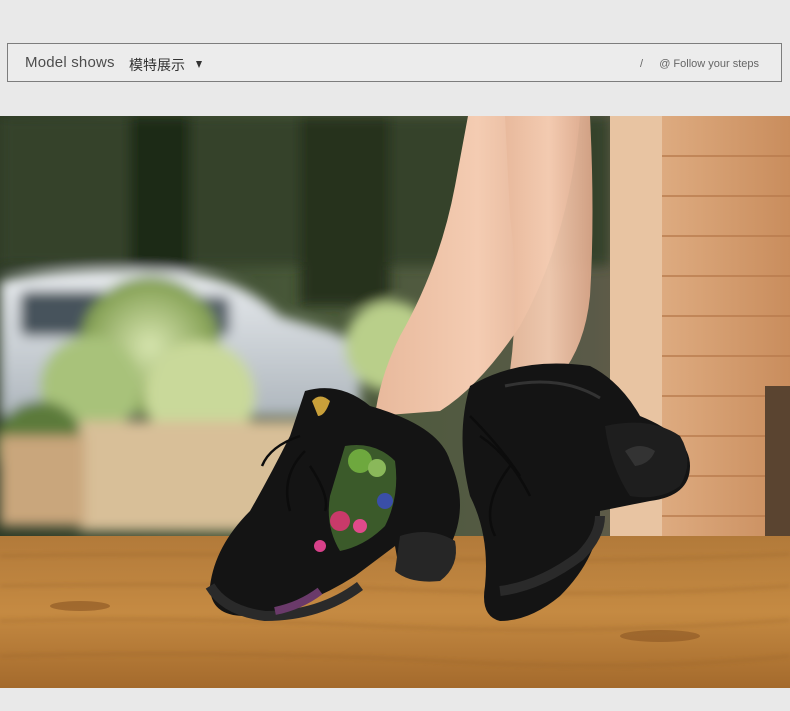  What do you see at coordinates (394, 62) in the screenshot?
I see `section-header: Model shows 模特展示 / @ Follow your steps` at bounding box center [394, 62].